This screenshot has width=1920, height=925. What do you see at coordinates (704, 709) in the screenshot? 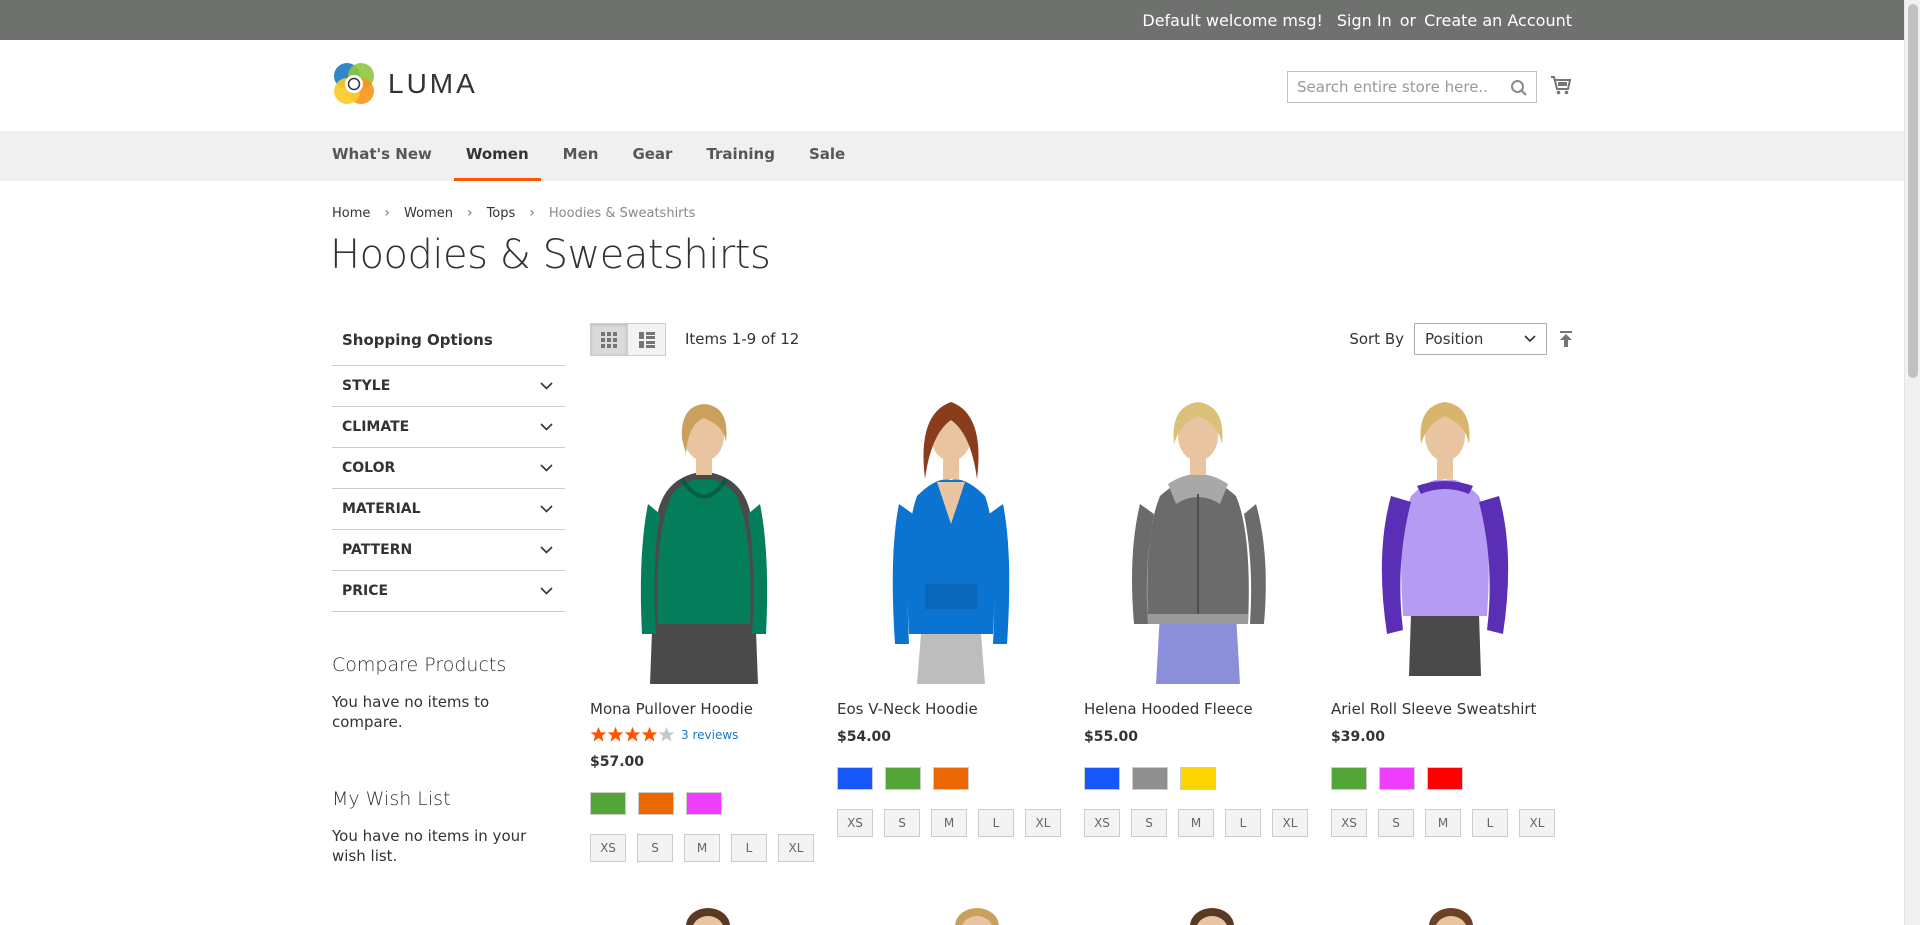
I see `product-name: Mona Pullover Hoodie` at bounding box center [704, 709].